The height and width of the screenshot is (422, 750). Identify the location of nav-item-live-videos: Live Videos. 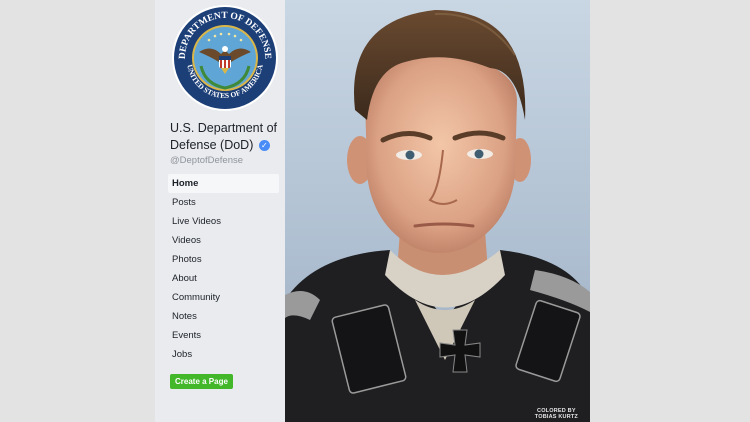
(223, 221).